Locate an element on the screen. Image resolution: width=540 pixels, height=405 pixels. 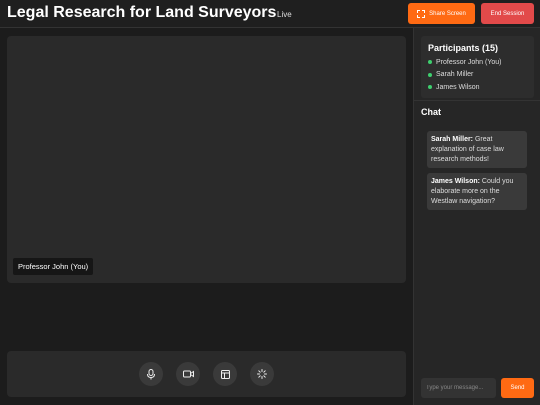
share-screen-icon is located at coordinates (421, 13).